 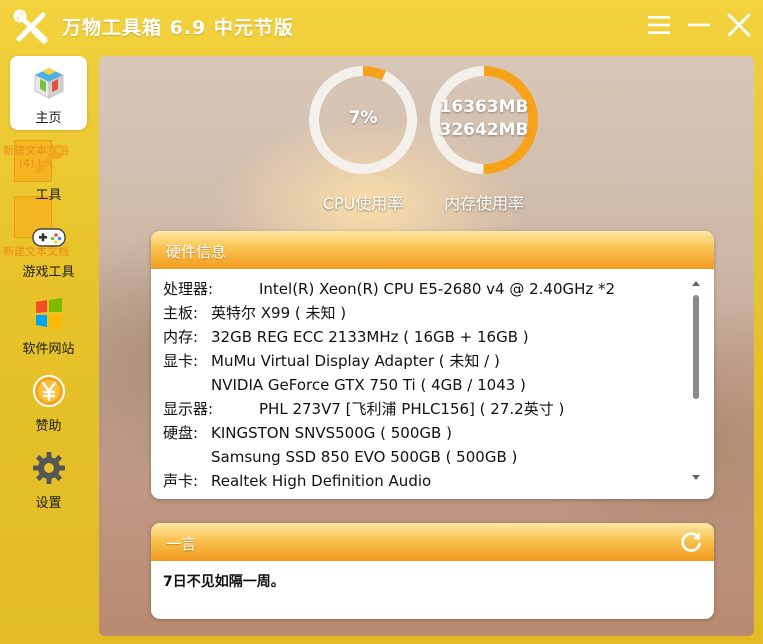 I want to click on hardware-label: 内存:, so click(x=181, y=337).